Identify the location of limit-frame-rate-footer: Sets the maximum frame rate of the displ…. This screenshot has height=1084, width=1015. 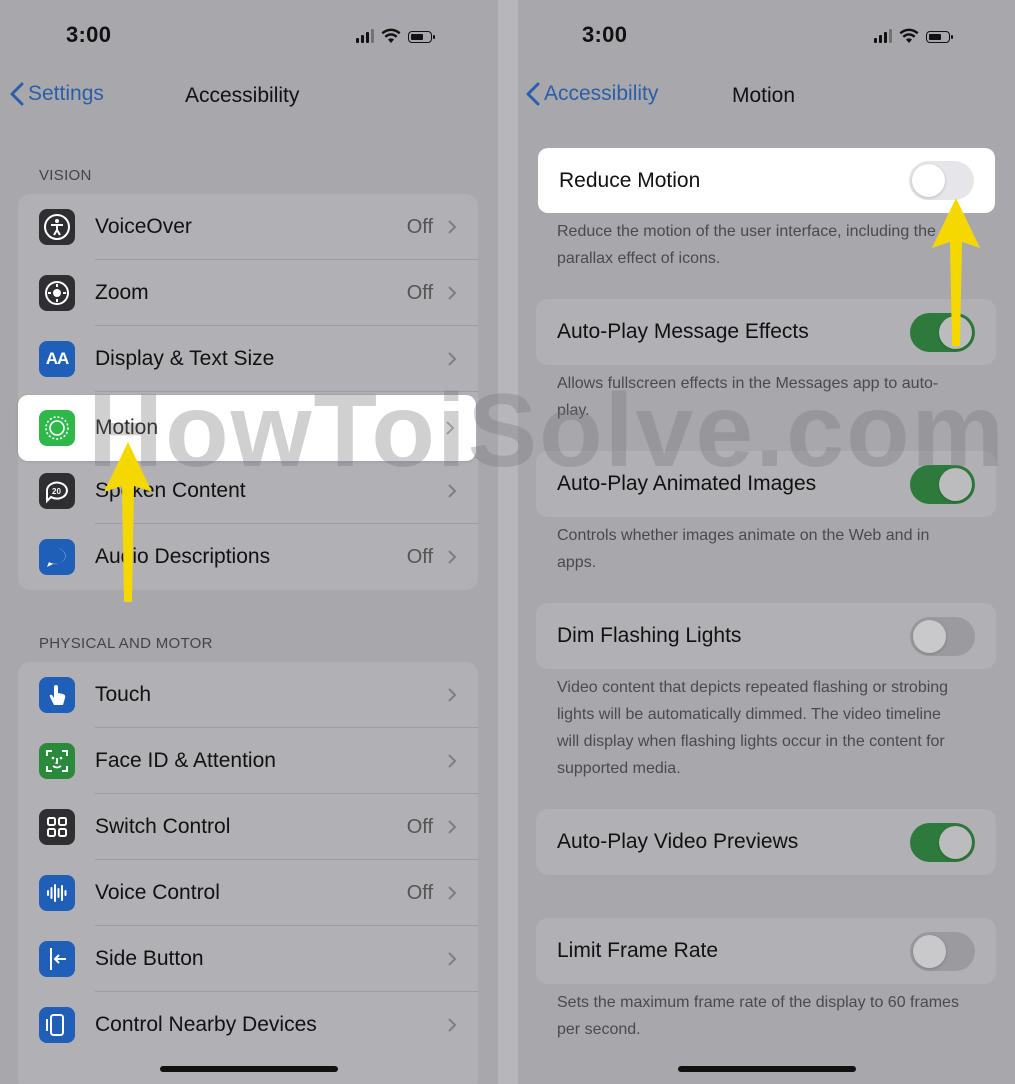
(758, 1016).